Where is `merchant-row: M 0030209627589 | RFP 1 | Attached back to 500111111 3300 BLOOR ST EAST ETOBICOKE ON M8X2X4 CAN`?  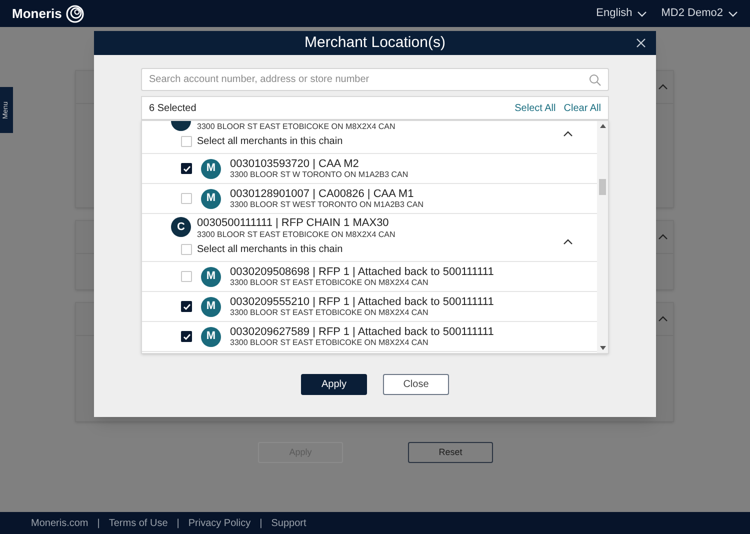
merchant-row: M 0030209627589 | RFP 1 | Attached back to 500111111 3300 BLOOR ST EAST ETOBICOKE ON M8X2X4 CAN is located at coordinates (369, 337).